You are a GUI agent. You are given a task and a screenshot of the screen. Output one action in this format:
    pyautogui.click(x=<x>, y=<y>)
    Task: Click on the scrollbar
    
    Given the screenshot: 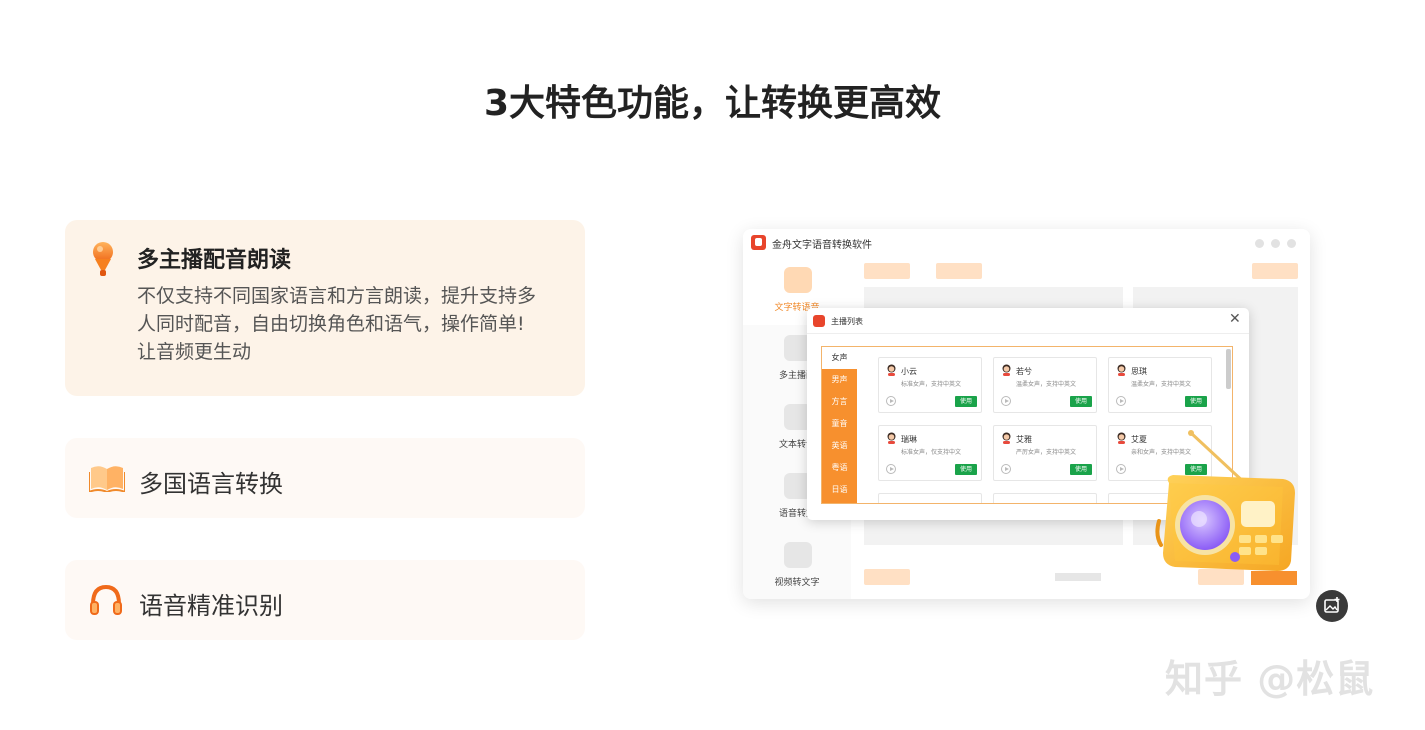 What is the action you would take?
    pyautogui.click(x=1228, y=369)
    